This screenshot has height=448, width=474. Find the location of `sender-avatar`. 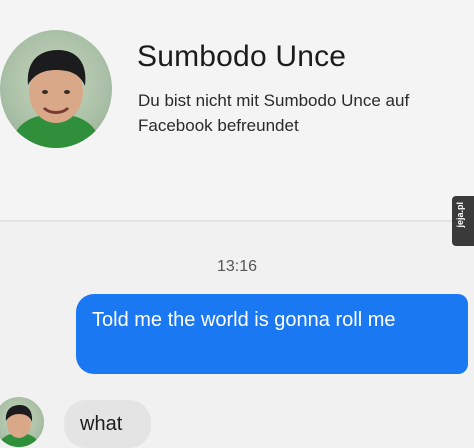

sender-avatar is located at coordinates (22, 422).